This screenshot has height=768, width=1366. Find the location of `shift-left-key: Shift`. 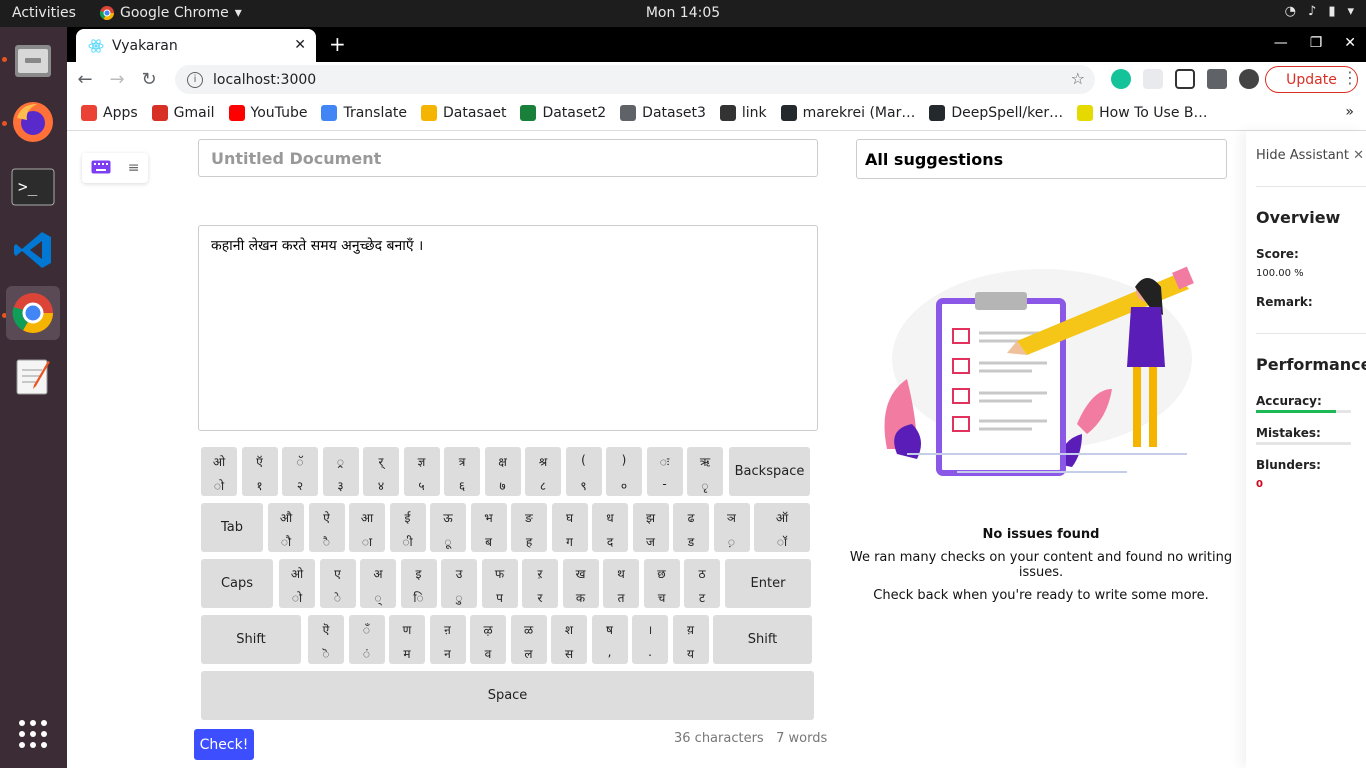

shift-left-key: Shift is located at coordinates (251, 639).